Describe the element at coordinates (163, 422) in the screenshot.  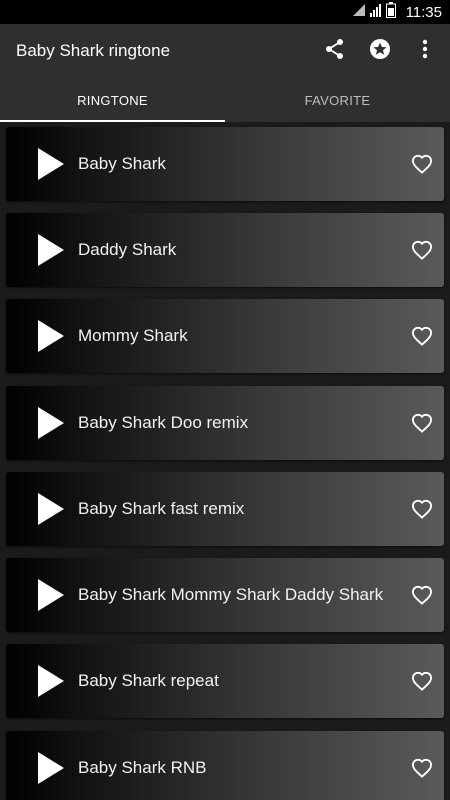
I see `ringtone-name: Baby Shark Doo remix` at that location.